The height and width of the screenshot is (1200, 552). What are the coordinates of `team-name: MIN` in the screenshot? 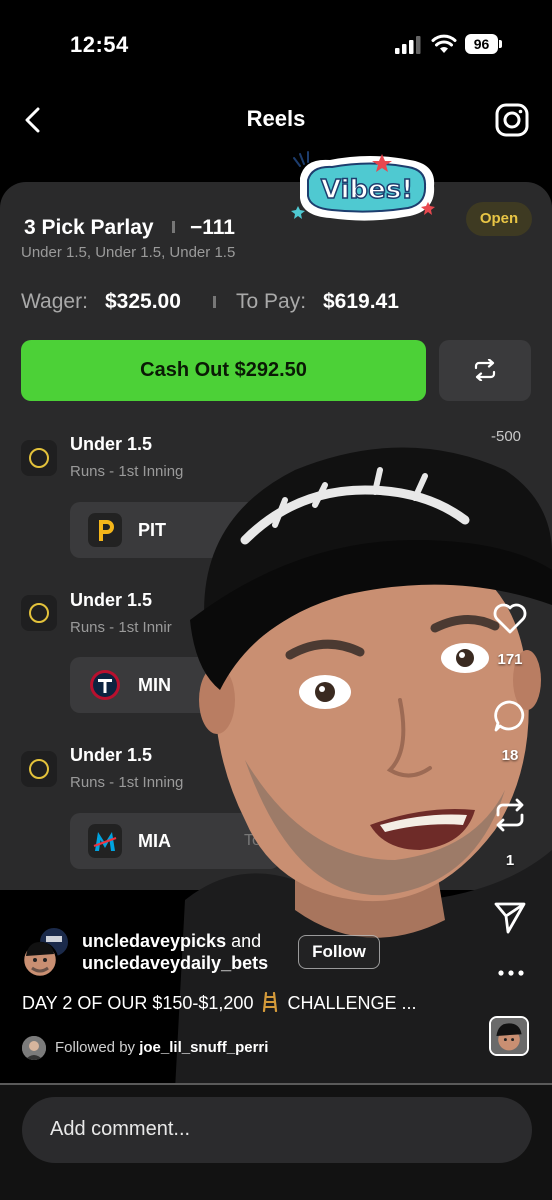 It's located at (154, 685).